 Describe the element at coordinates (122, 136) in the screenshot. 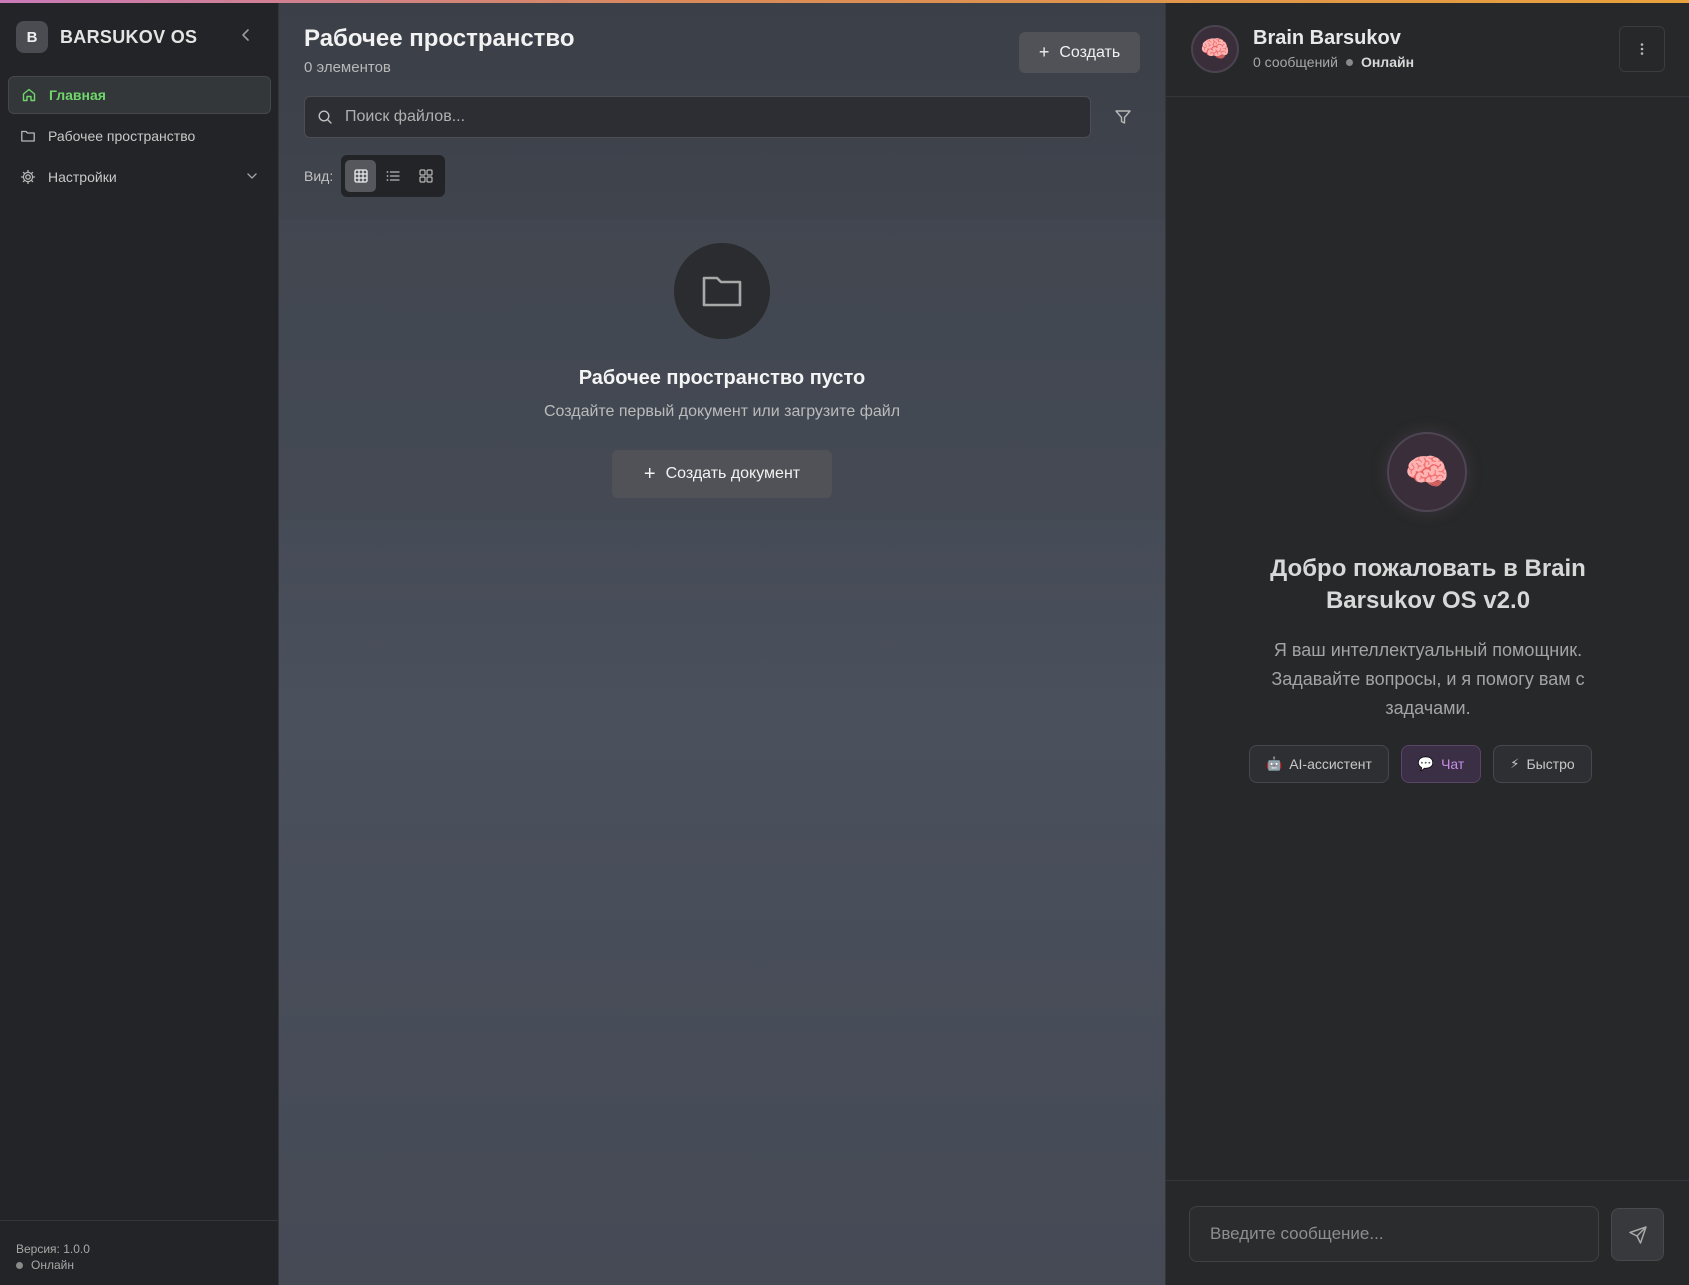

I see `sidebar-item-label: Рабочее пространство` at that location.